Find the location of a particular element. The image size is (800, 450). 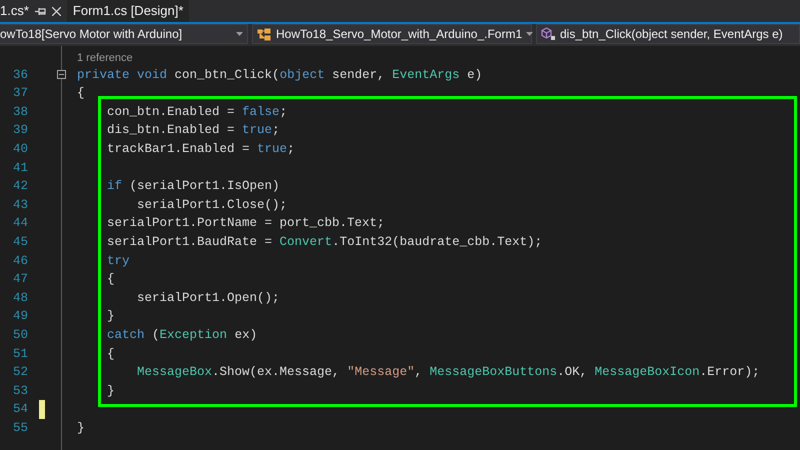

code-line: MessageBox.Show(ex.Message, "Message", MessageBoxButtons.OK, MessageBoxIcon.Error); is located at coordinates (448, 373).